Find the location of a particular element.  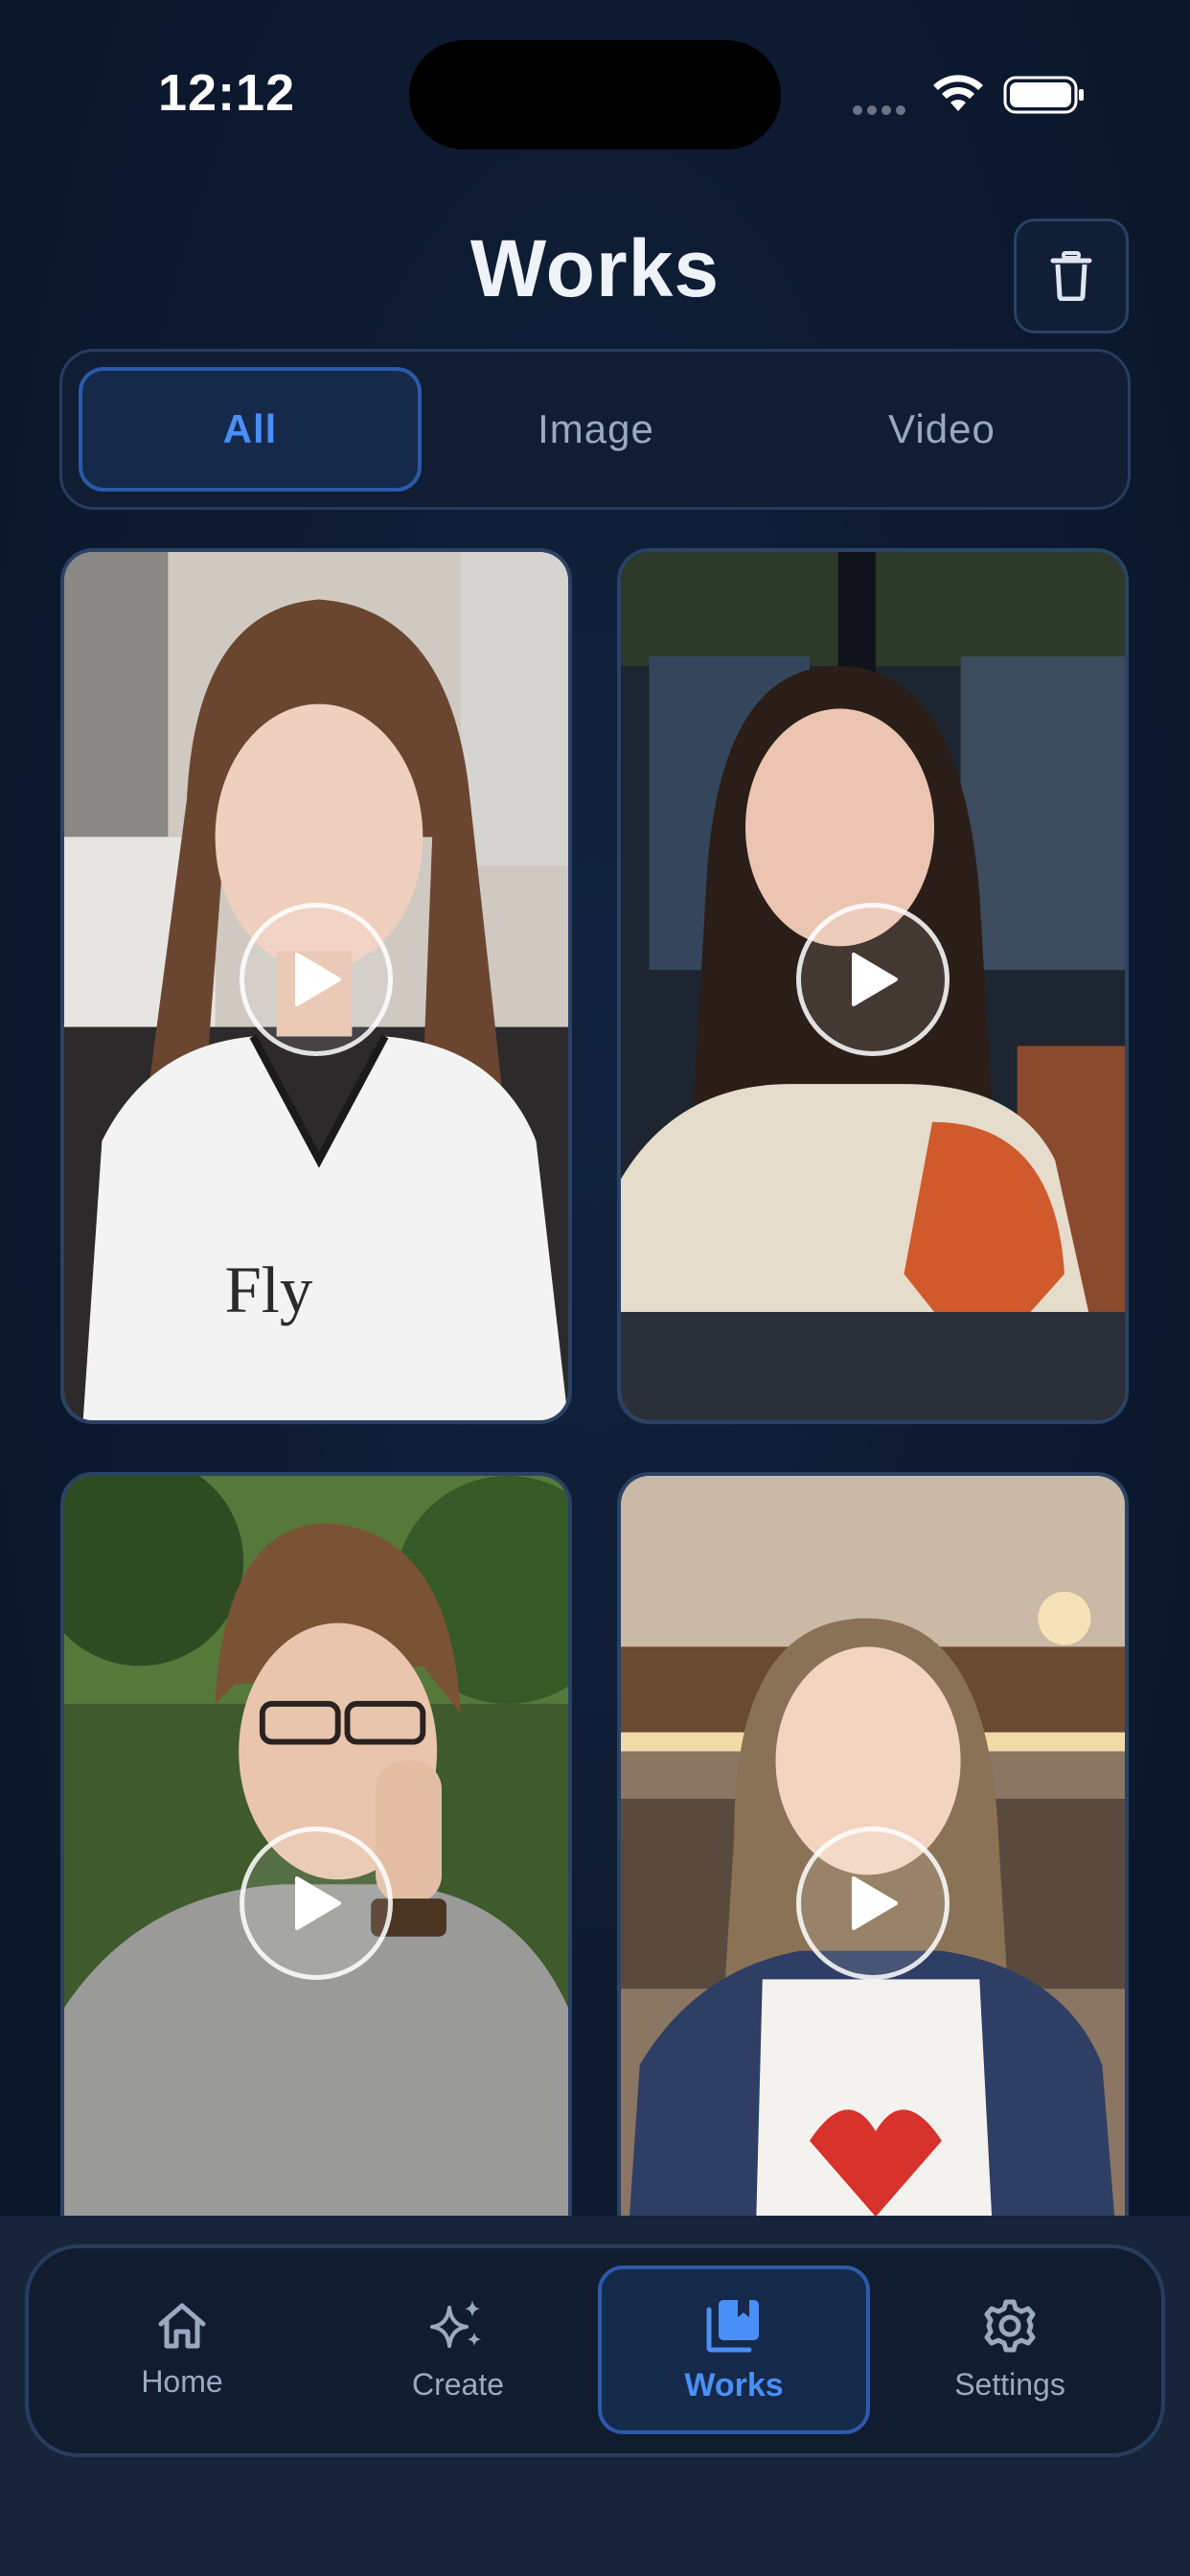

nav-create: Create is located at coordinates (458, 2350).